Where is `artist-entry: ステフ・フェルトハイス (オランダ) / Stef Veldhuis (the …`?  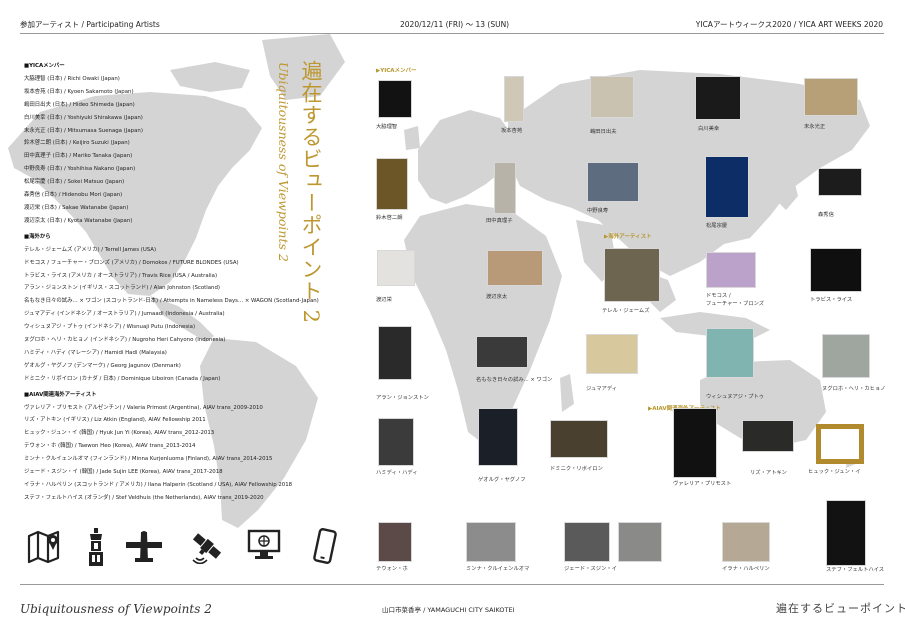 artist-entry: ステフ・フェルトハイス (オランダ) / Stef Veldhuis (the … is located at coordinates (144, 497).